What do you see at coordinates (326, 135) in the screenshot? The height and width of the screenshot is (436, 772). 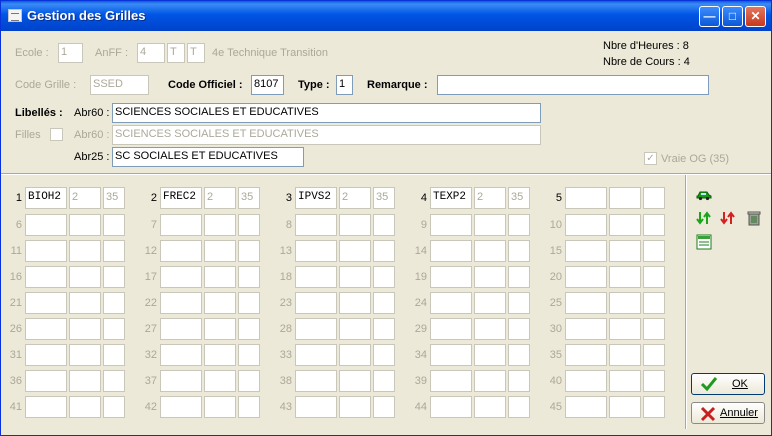 I see `abr60-filles-field: SCIENCES SOCIALES ET EDUCATIVES` at bounding box center [326, 135].